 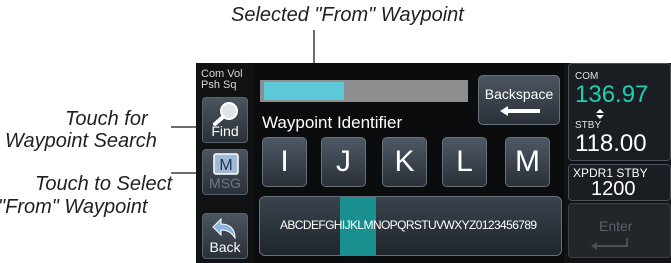 I want to click on com-volume-label: Com Vol Psh Sq, so click(x=225, y=80).